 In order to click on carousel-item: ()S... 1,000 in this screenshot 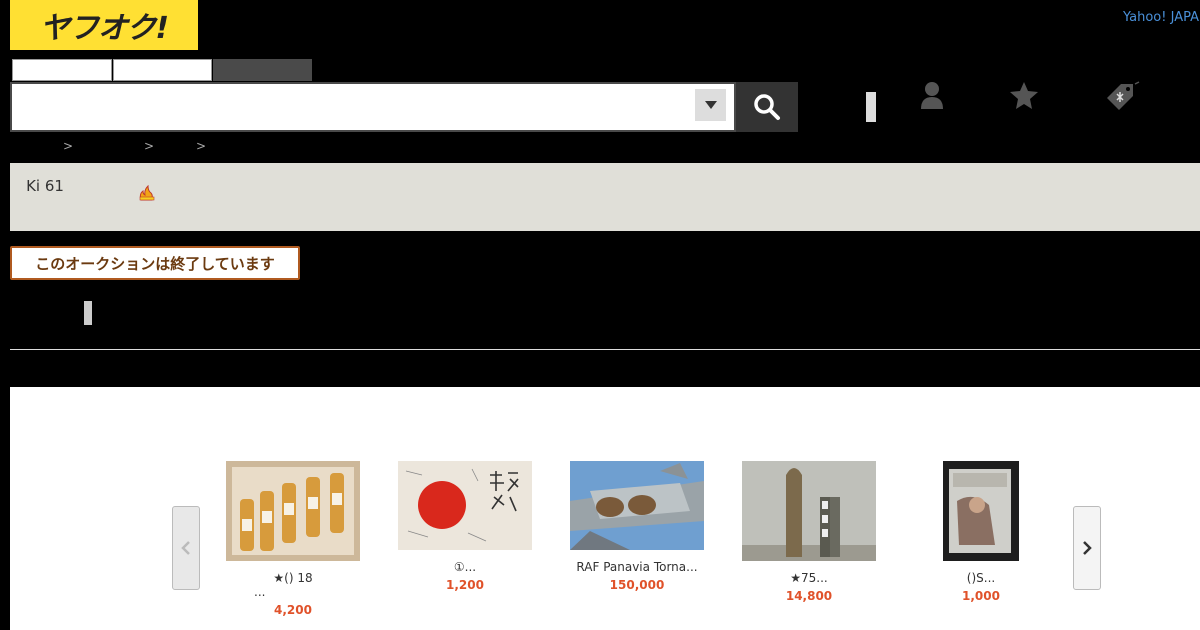, I will do `click(981, 532)`.